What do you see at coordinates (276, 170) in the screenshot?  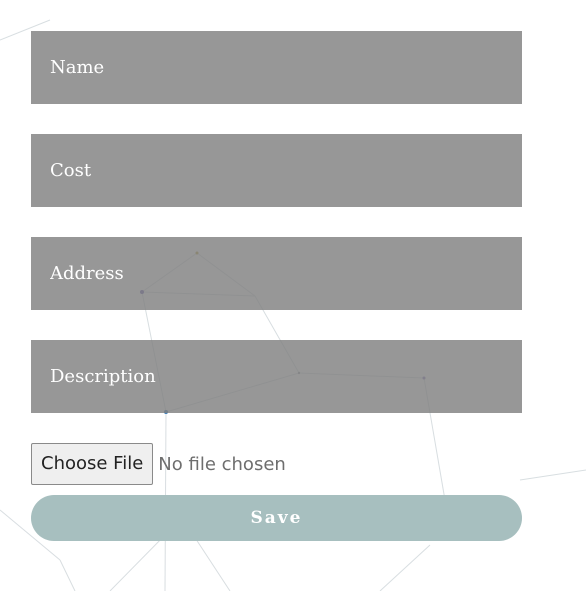 I see `cost-input` at bounding box center [276, 170].